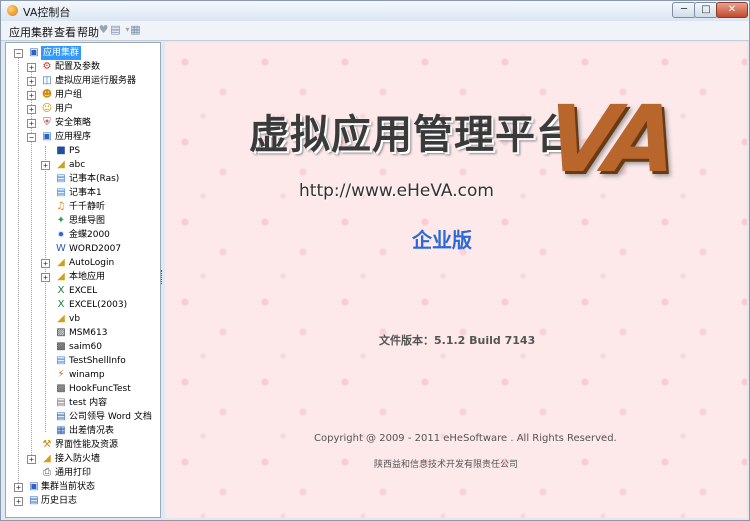 Image resolution: width=750 pixels, height=521 pixels. I want to click on company-name: 陕西益和信息技术开发有限责任公司, so click(446, 465).